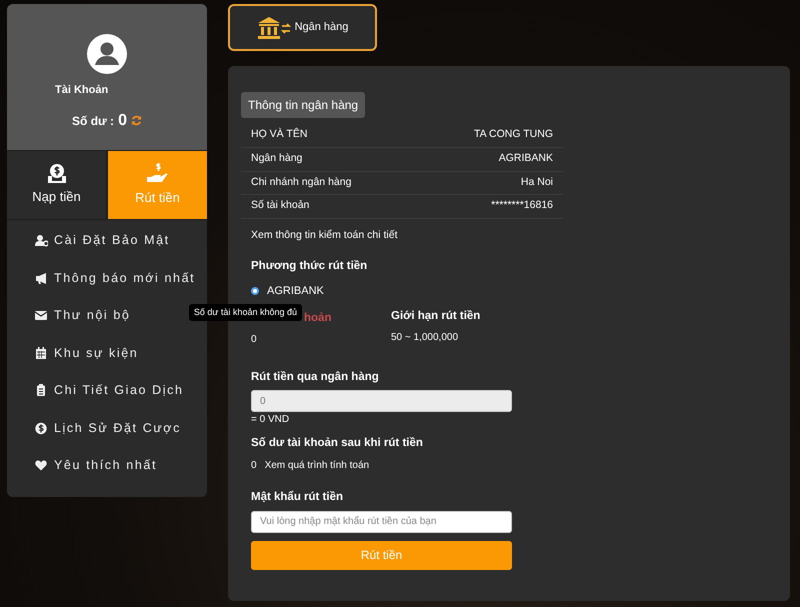  I want to click on heart-icon, so click(41, 465).